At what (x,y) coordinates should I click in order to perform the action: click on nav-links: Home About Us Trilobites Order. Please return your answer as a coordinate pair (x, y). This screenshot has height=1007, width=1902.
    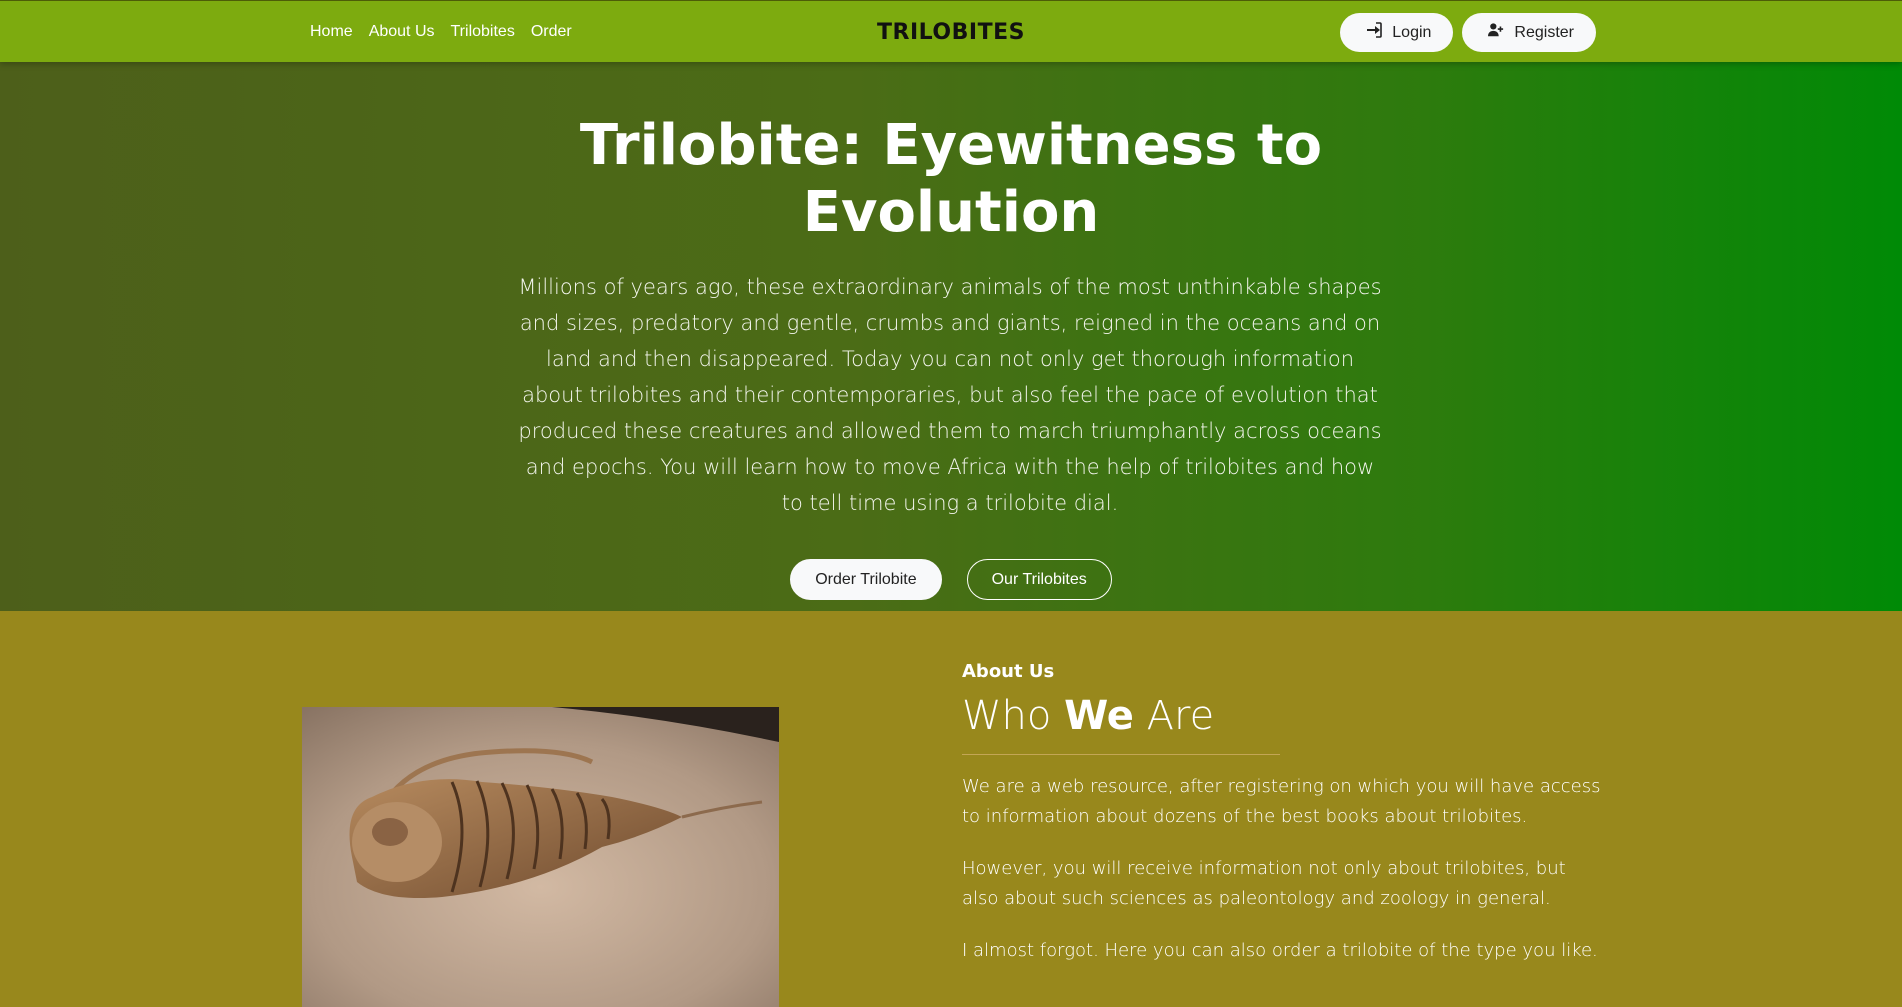
    Looking at the image, I should click on (441, 32).